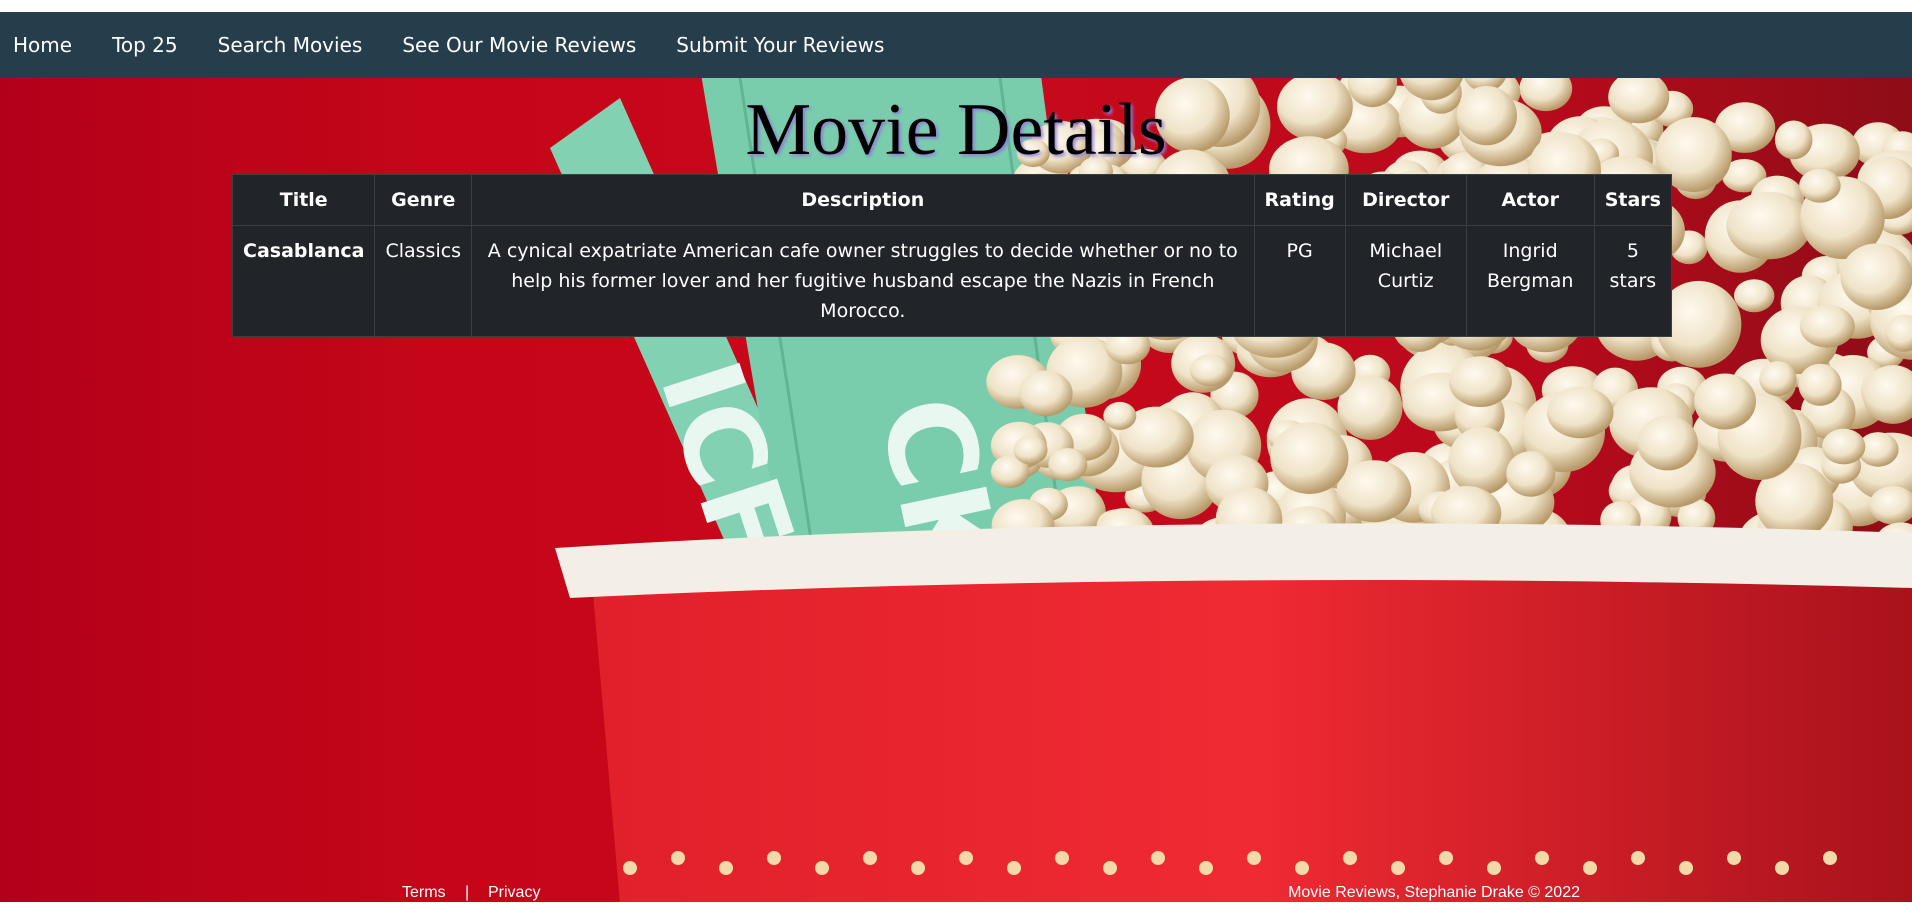  I want to click on cell-title: Casablanca, so click(303, 281).